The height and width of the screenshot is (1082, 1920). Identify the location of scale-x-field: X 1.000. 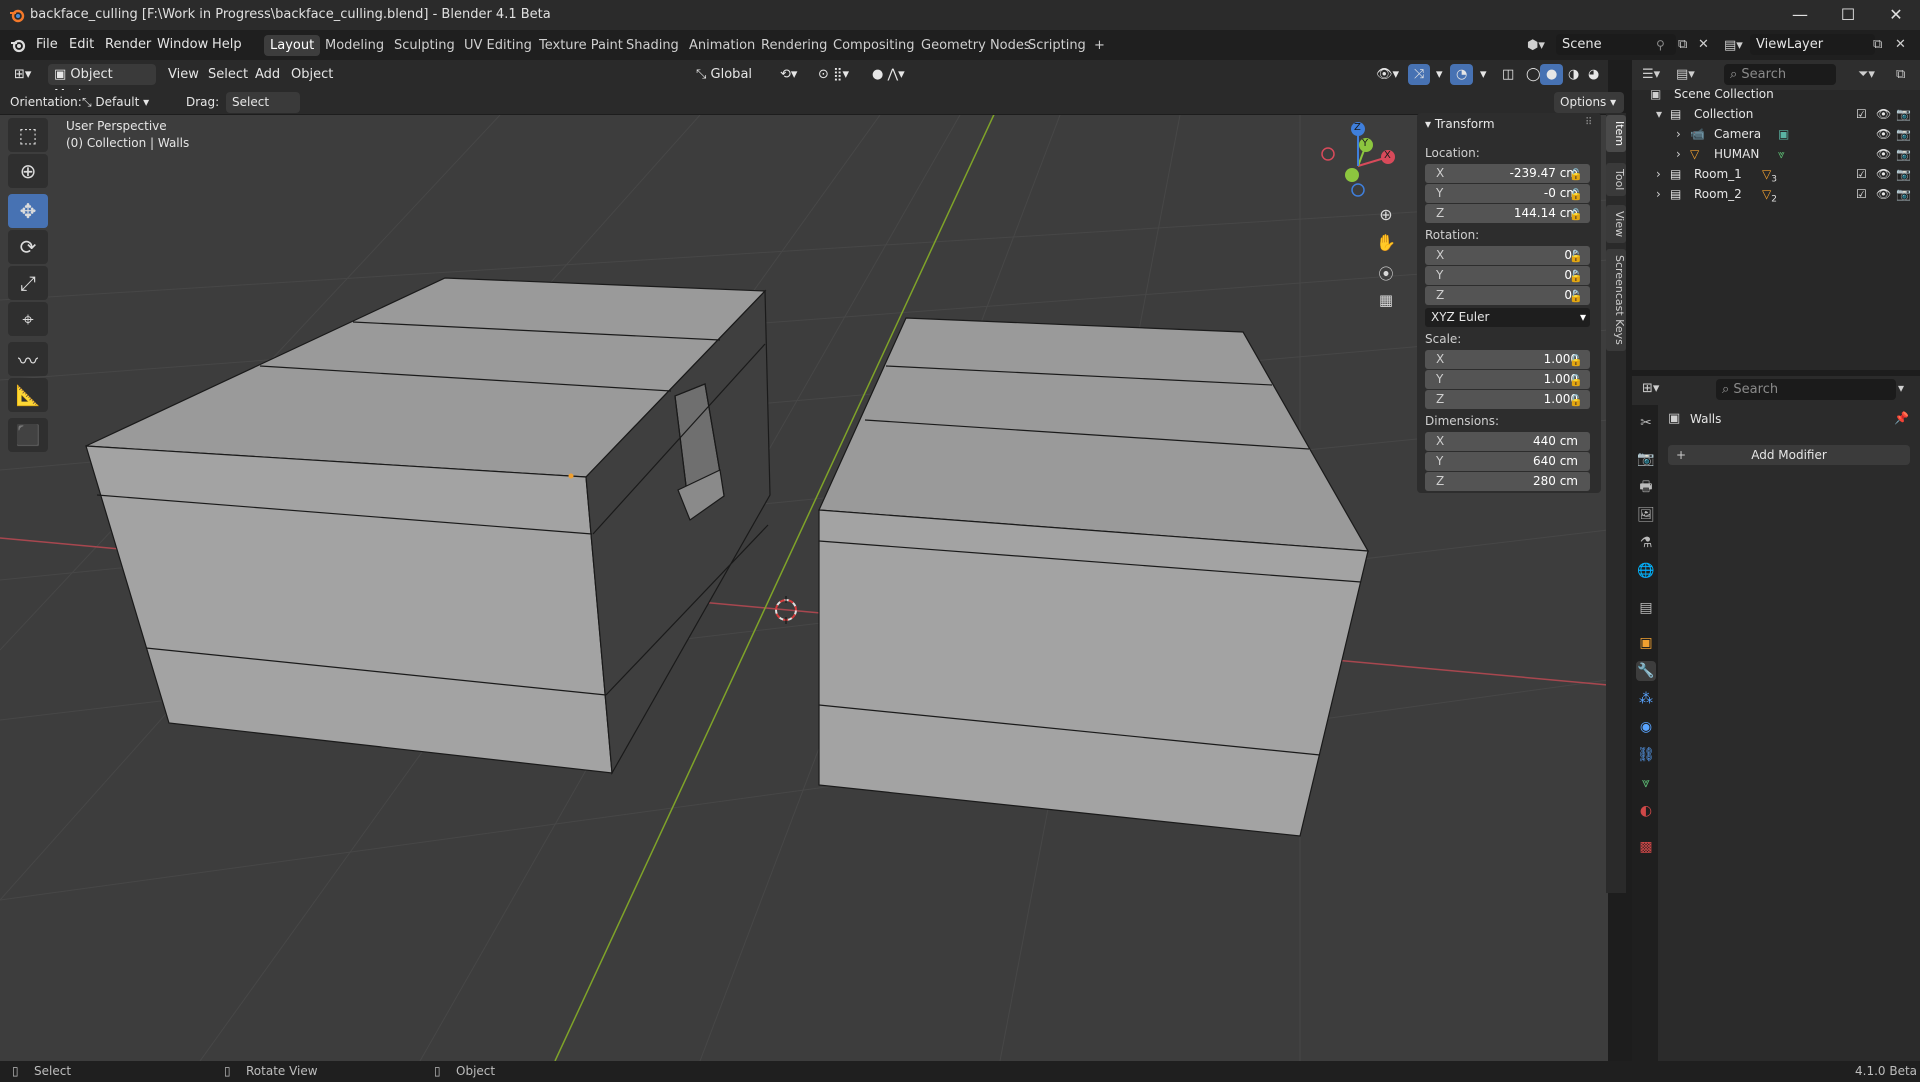
(1507, 359).